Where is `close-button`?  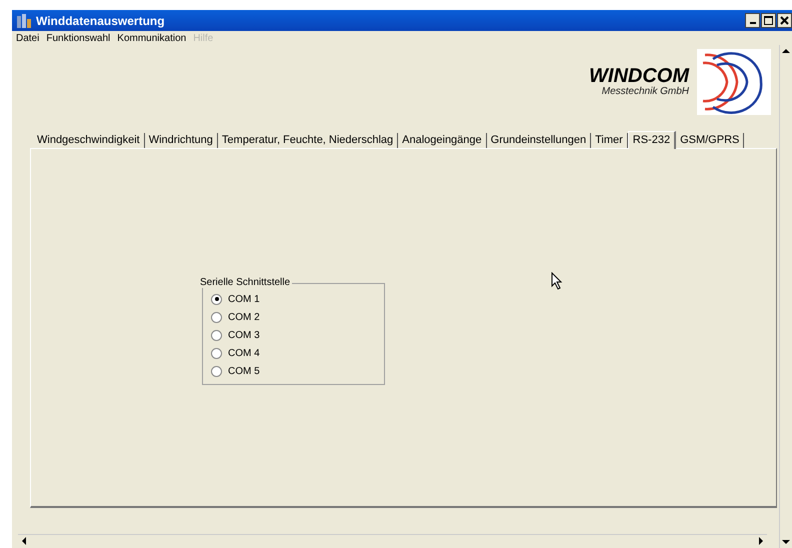
close-button is located at coordinates (784, 20).